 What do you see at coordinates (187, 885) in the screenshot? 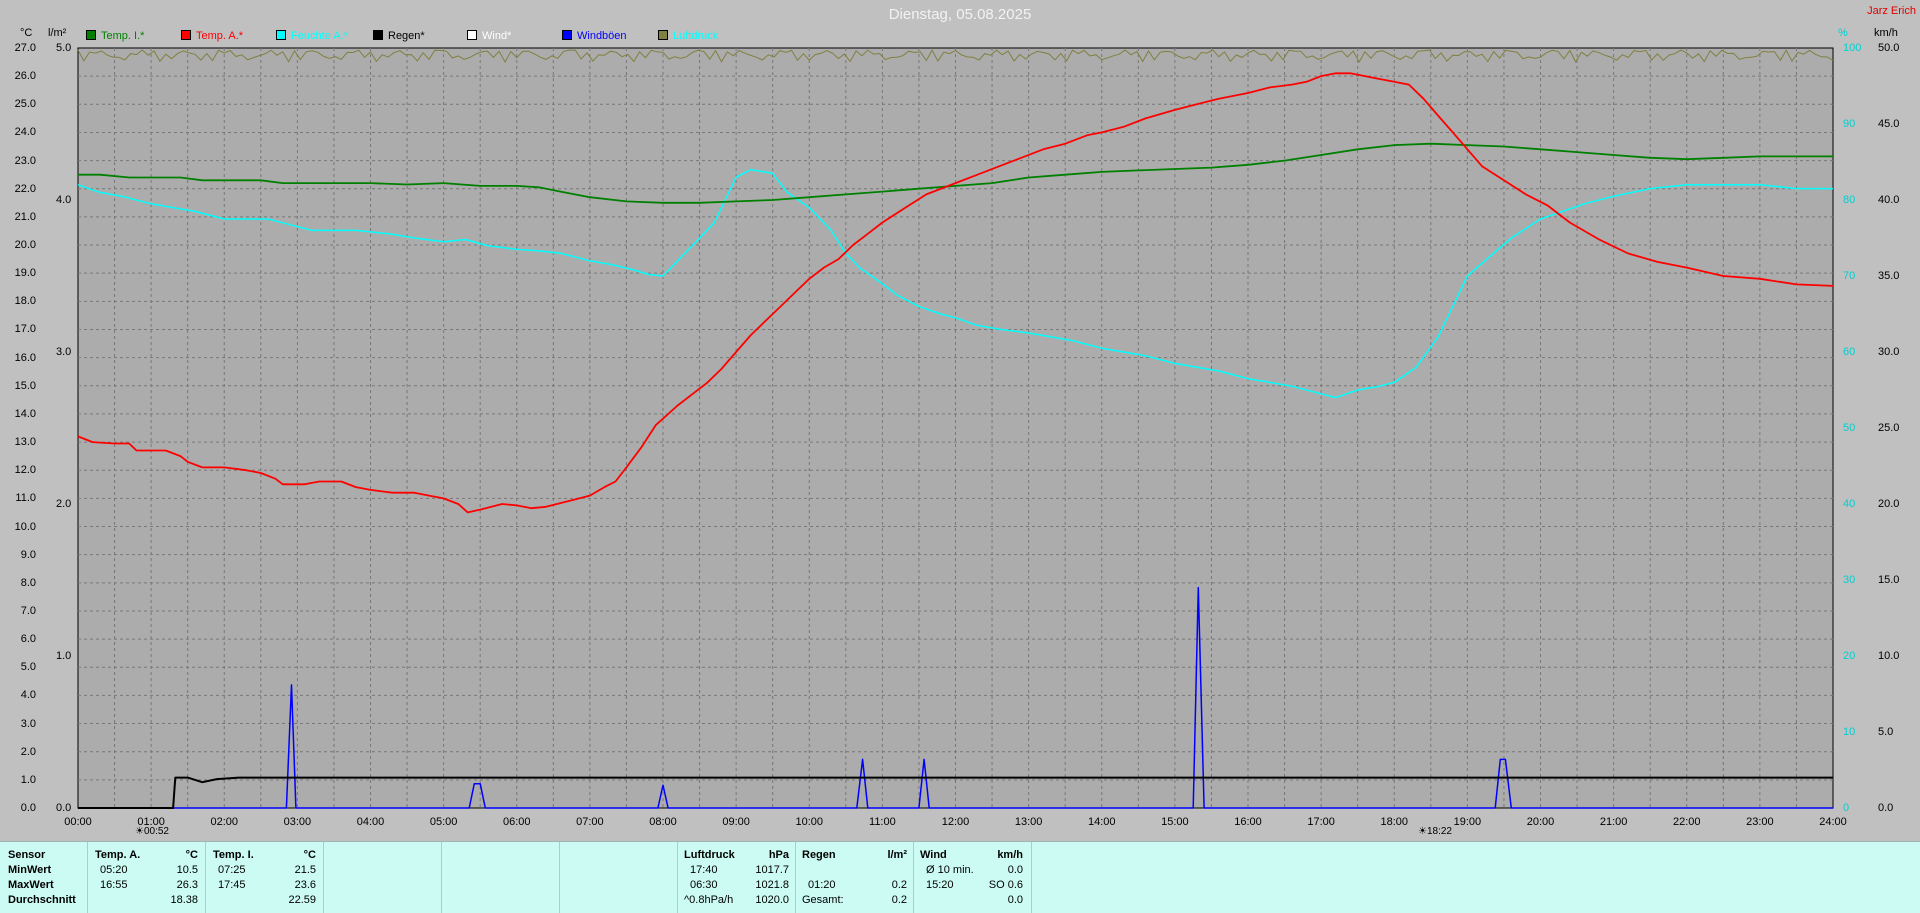
I see `ta-max: 26.3` at bounding box center [187, 885].